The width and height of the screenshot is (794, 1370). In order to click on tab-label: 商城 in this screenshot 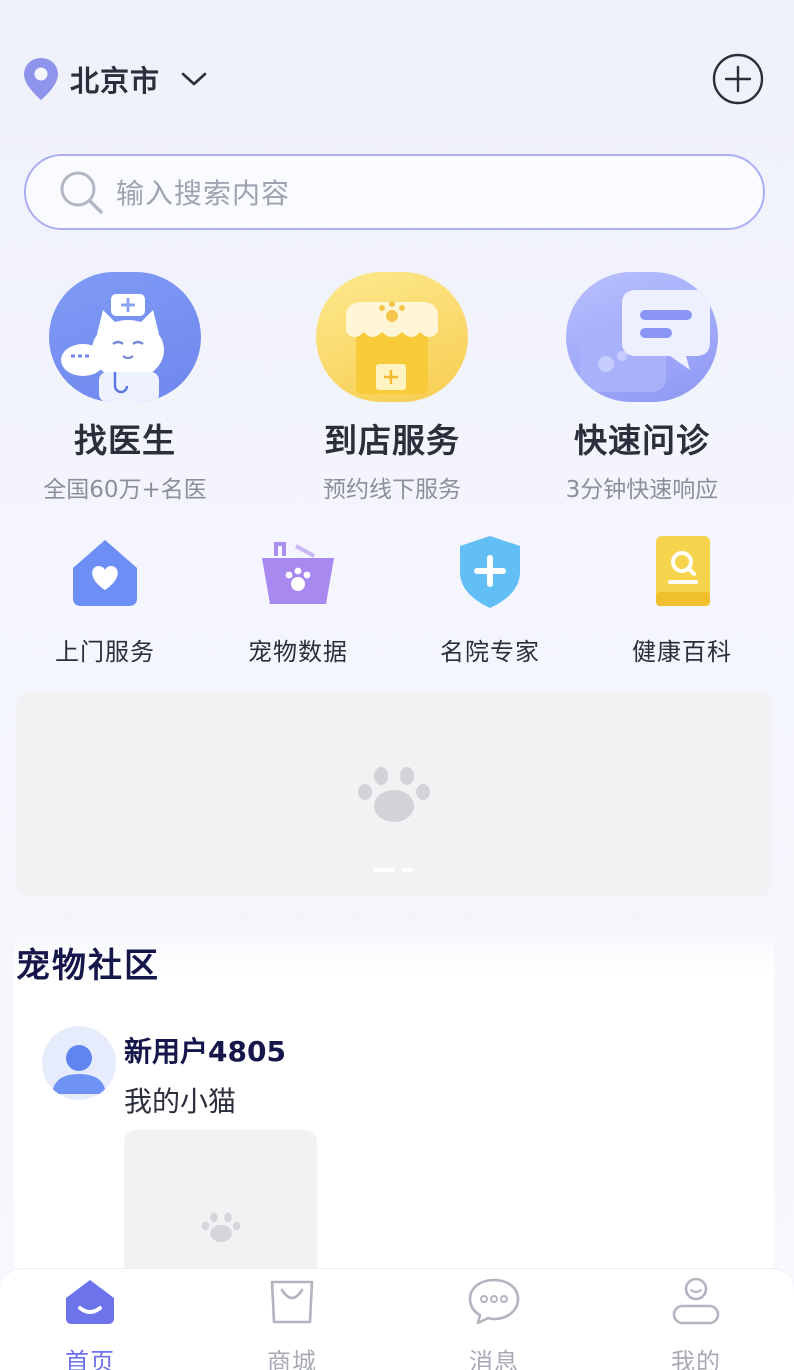, I will do `click(292, 1359)`.